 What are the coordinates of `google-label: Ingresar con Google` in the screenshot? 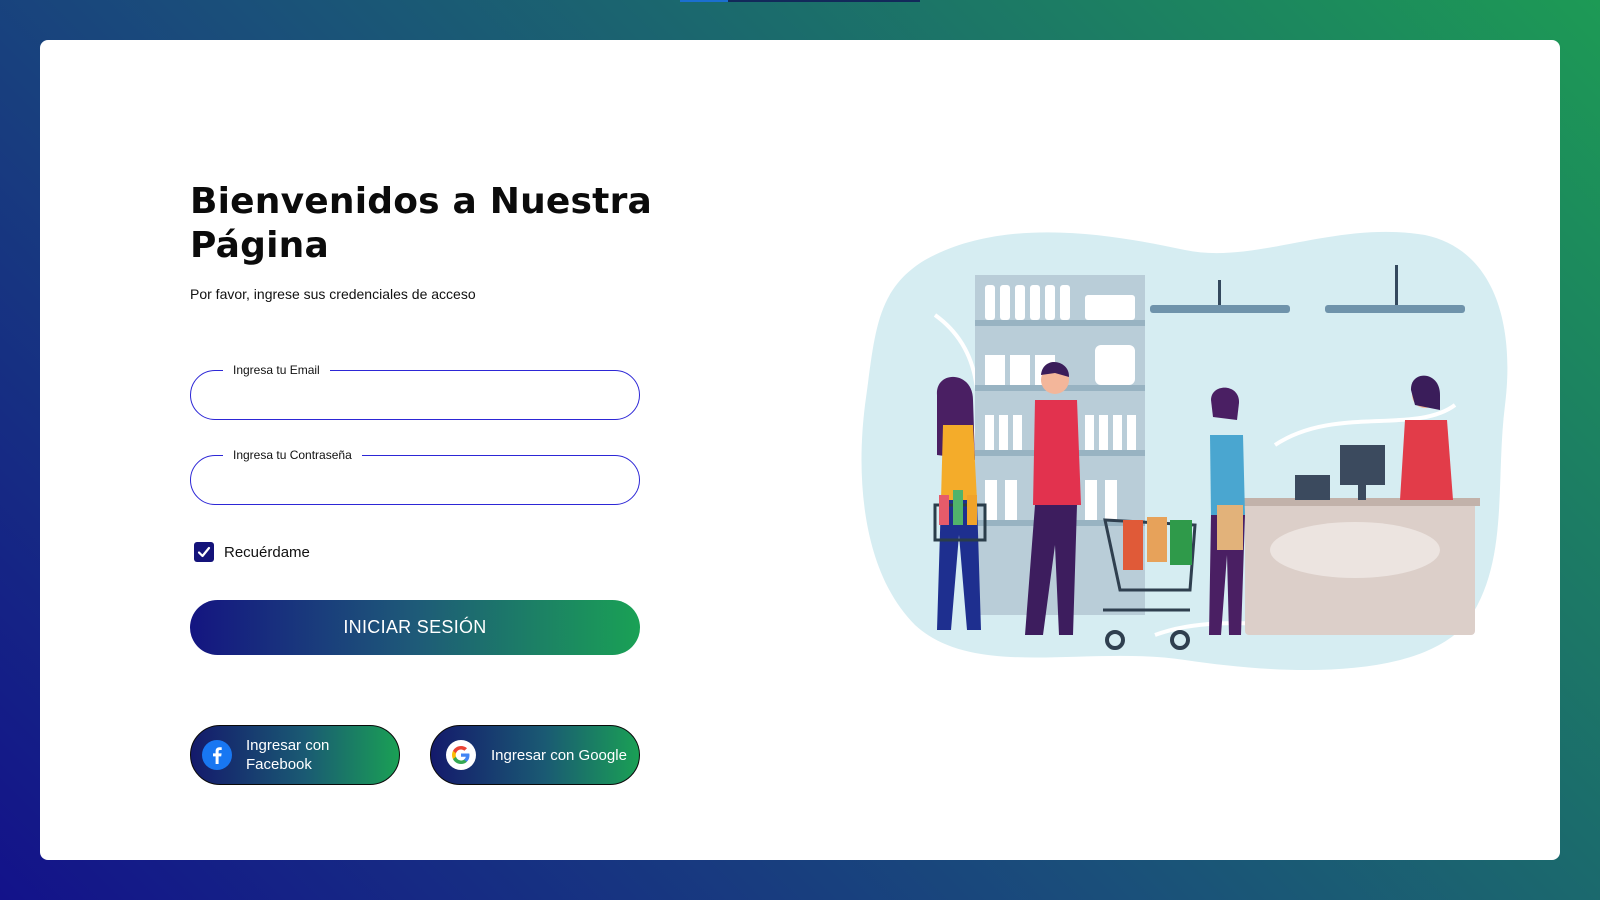 It's located at (559, 755).